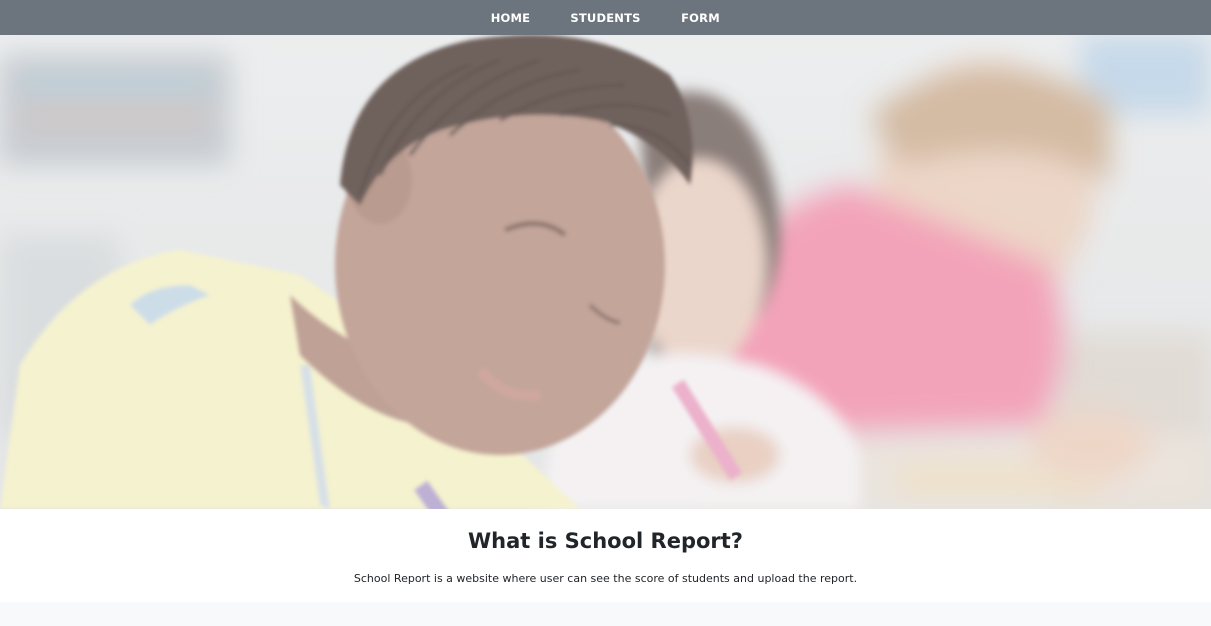 This screenshot has height=626, width=1211. I want to click on nav-students-link: STUDENTS, so click(606, 18).